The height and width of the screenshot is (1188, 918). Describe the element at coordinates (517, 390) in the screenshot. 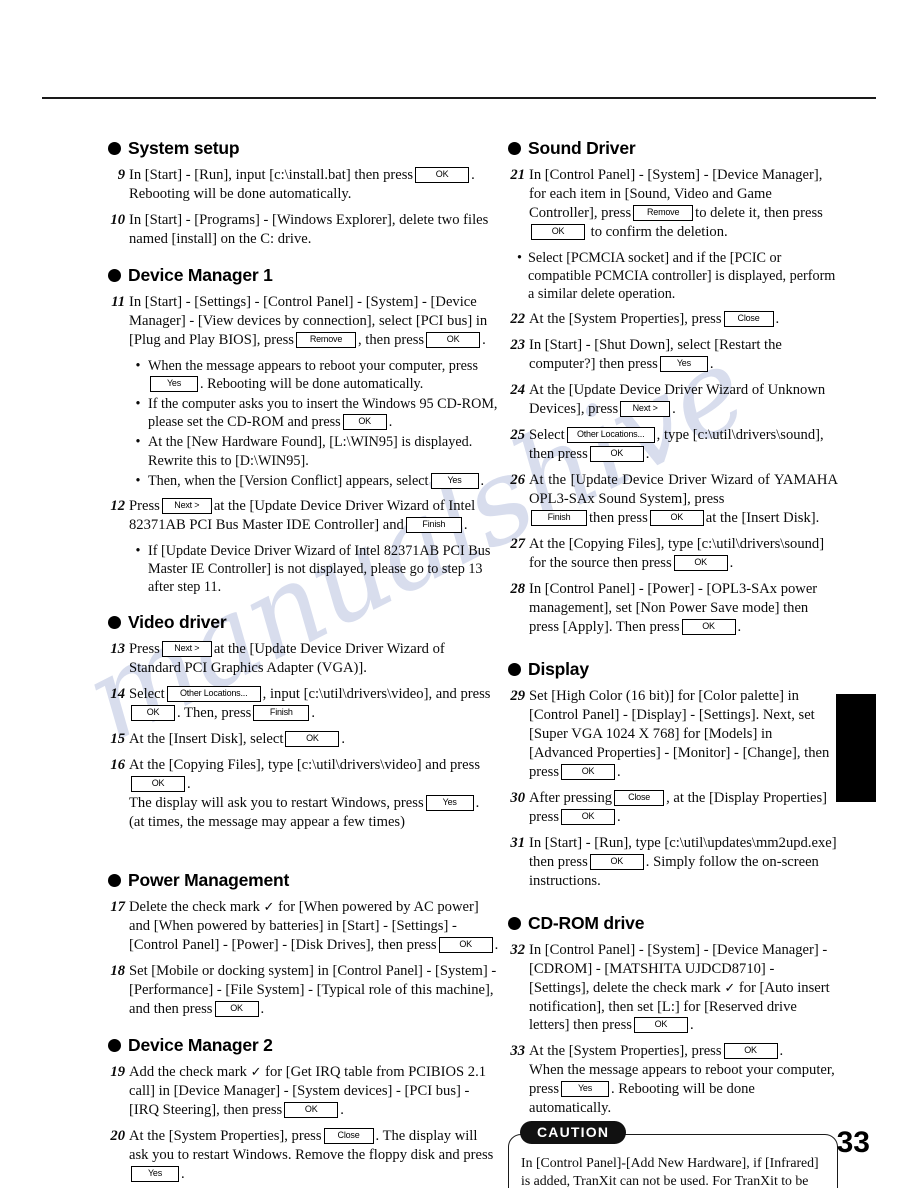

I see `step-number: 24` at that location.